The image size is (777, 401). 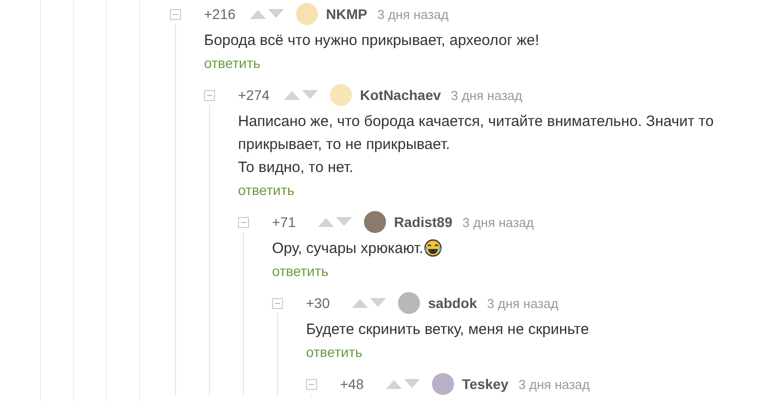 What do you see at coordinates (220, 14) in the screenshot?
I see `rating-count: +216` at bounding box center [220, 14].